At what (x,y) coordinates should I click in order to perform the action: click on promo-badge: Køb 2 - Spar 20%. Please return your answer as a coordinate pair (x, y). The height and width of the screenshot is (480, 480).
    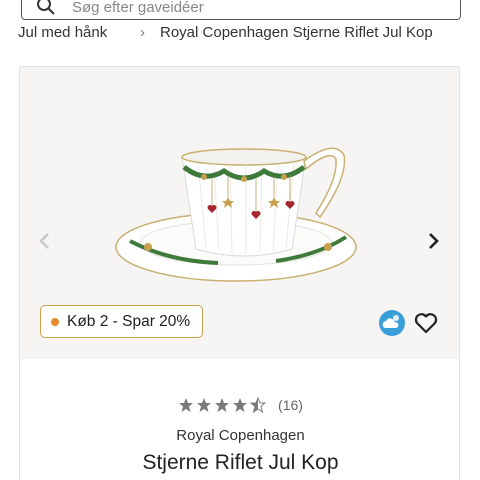
    Looking at the image, I should click on (122, 321).